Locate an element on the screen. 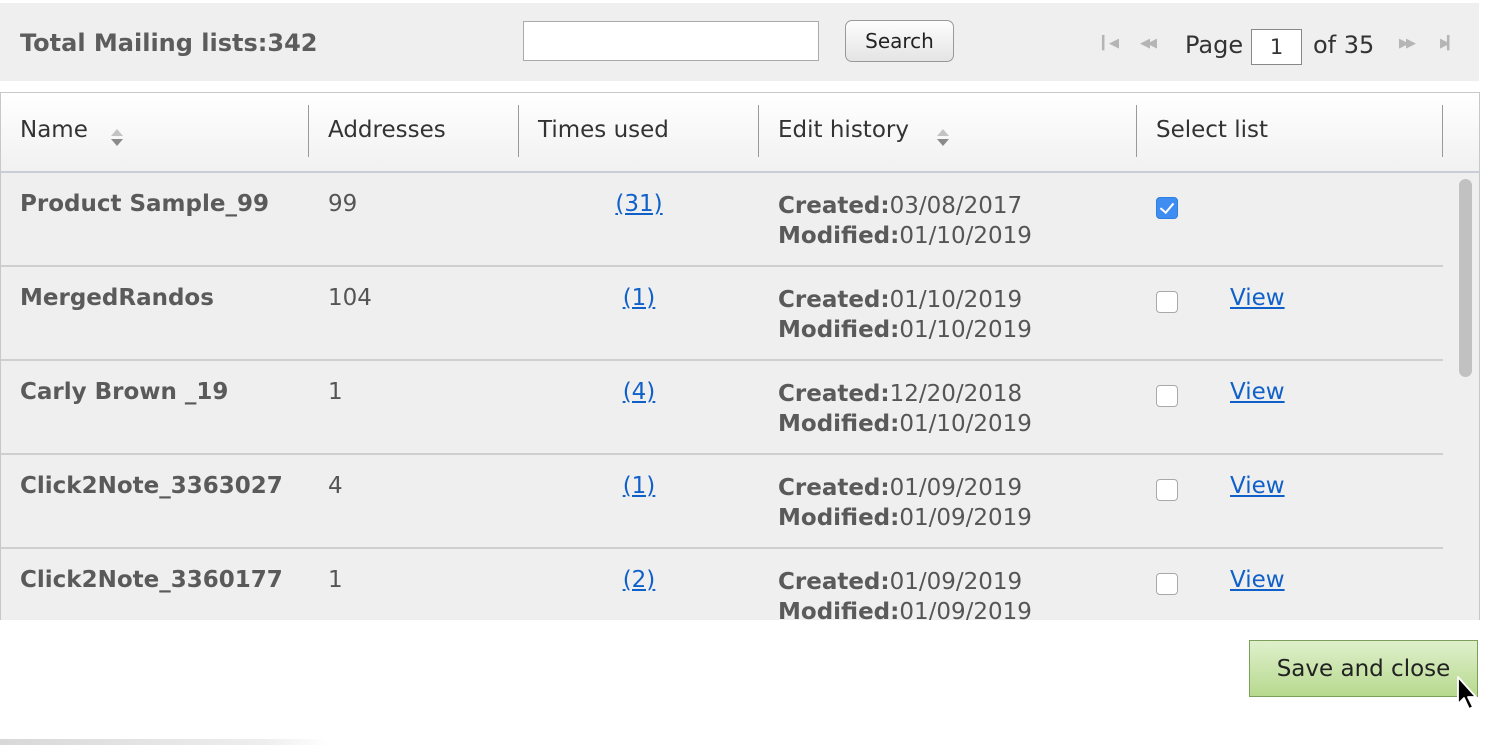 This screenshot has height=745, width=1500. save-and-close-button: Save and close is located at coordinates (1363, 668).